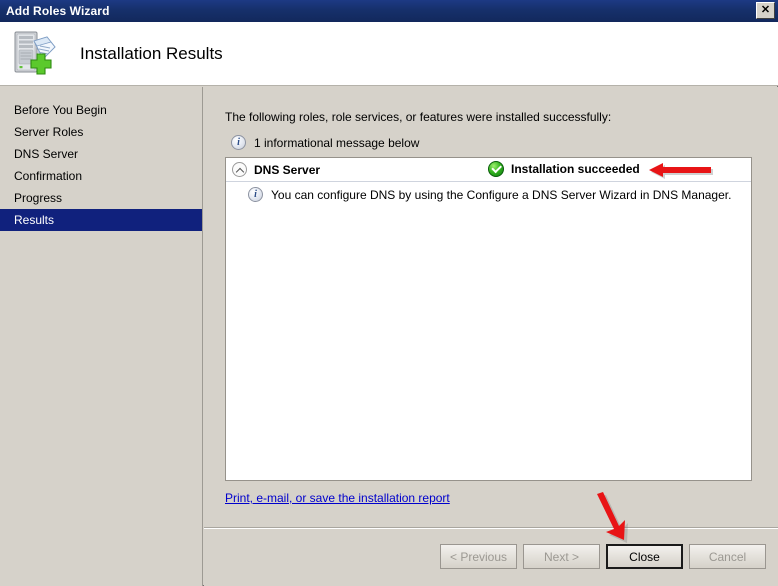 The width and height of the screenshot is (778, 586). I want to click on wizard-footer: < Previous Next > Close Cancel, so click(491, 557).